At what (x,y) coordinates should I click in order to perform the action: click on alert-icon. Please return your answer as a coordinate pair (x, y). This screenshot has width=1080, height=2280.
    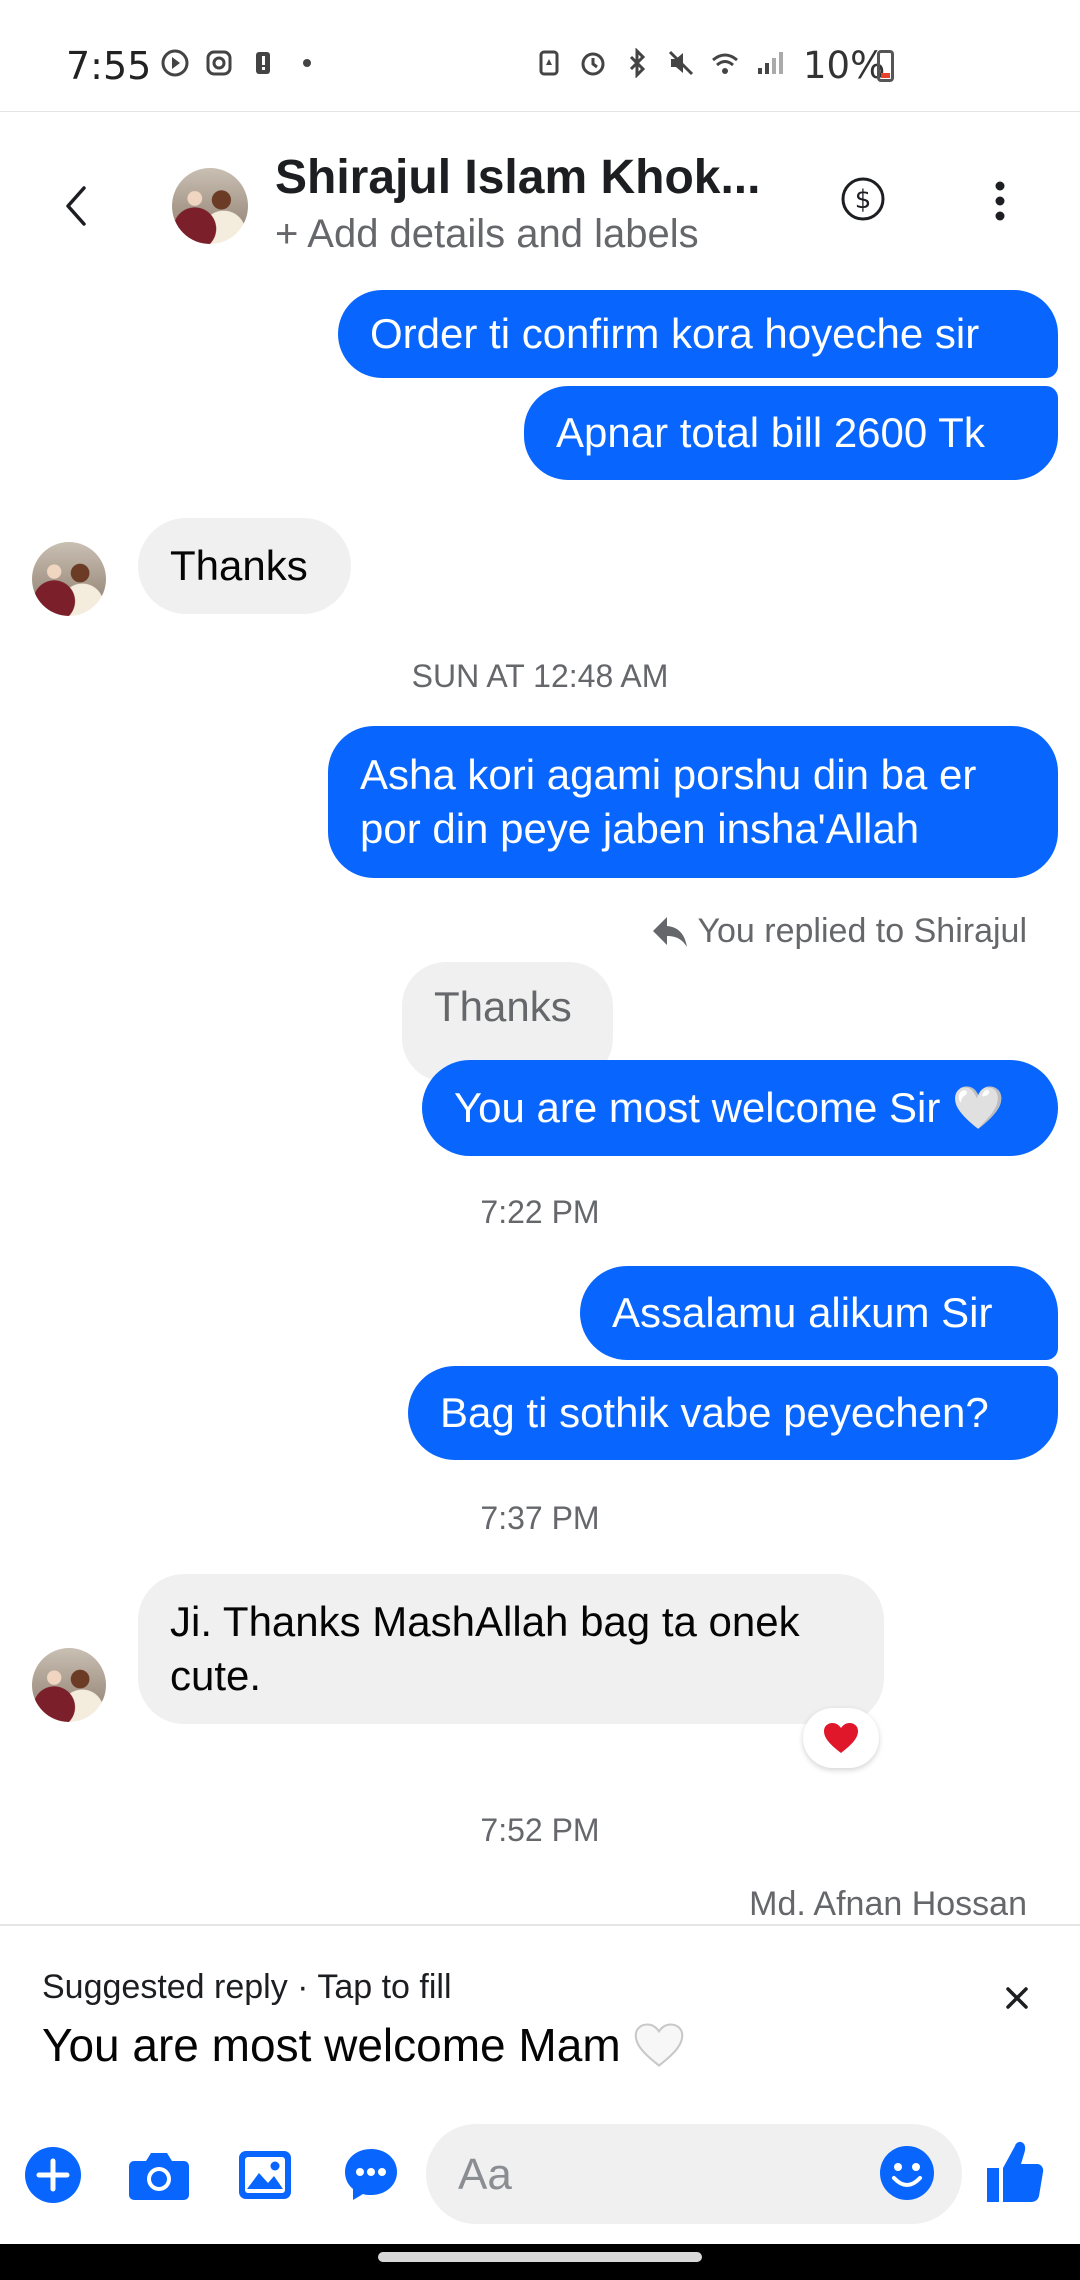
    Looking at the image, I should click on (263, 63).